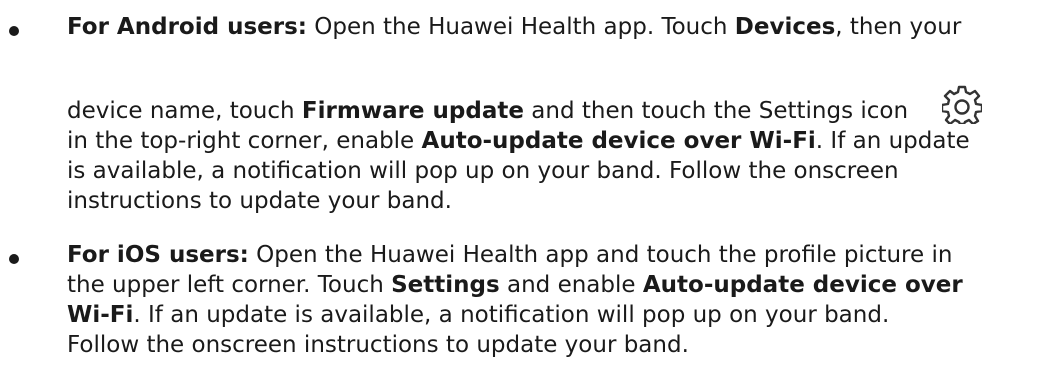 The width and height of the screenshot is (1043, 371). Describe the element at coordinates (898, 27) in the screenshot. I see `android-text: , then your` at that location.